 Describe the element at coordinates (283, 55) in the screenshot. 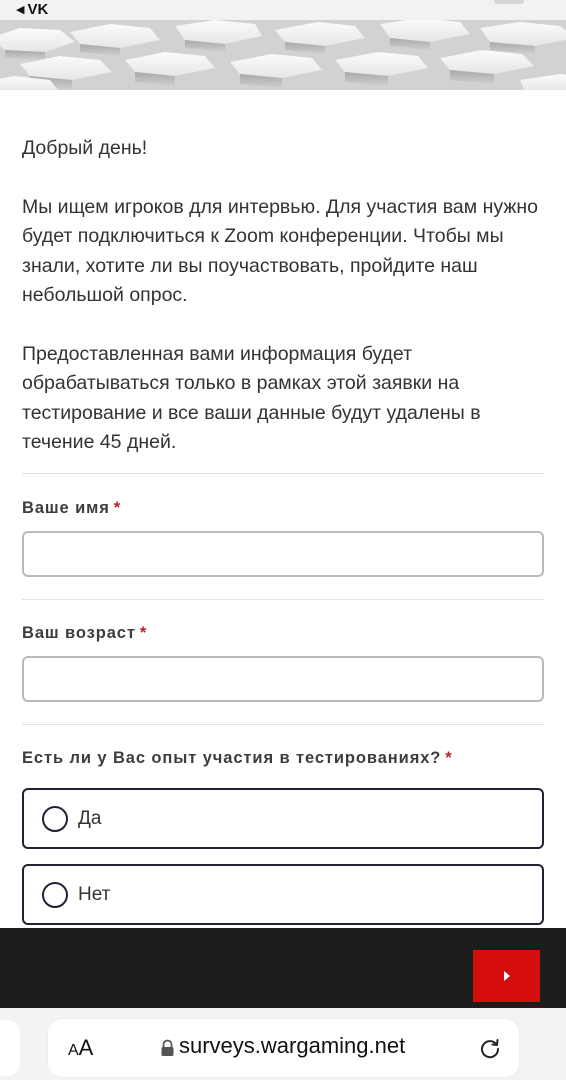

I see `header-banner-image` at that location.